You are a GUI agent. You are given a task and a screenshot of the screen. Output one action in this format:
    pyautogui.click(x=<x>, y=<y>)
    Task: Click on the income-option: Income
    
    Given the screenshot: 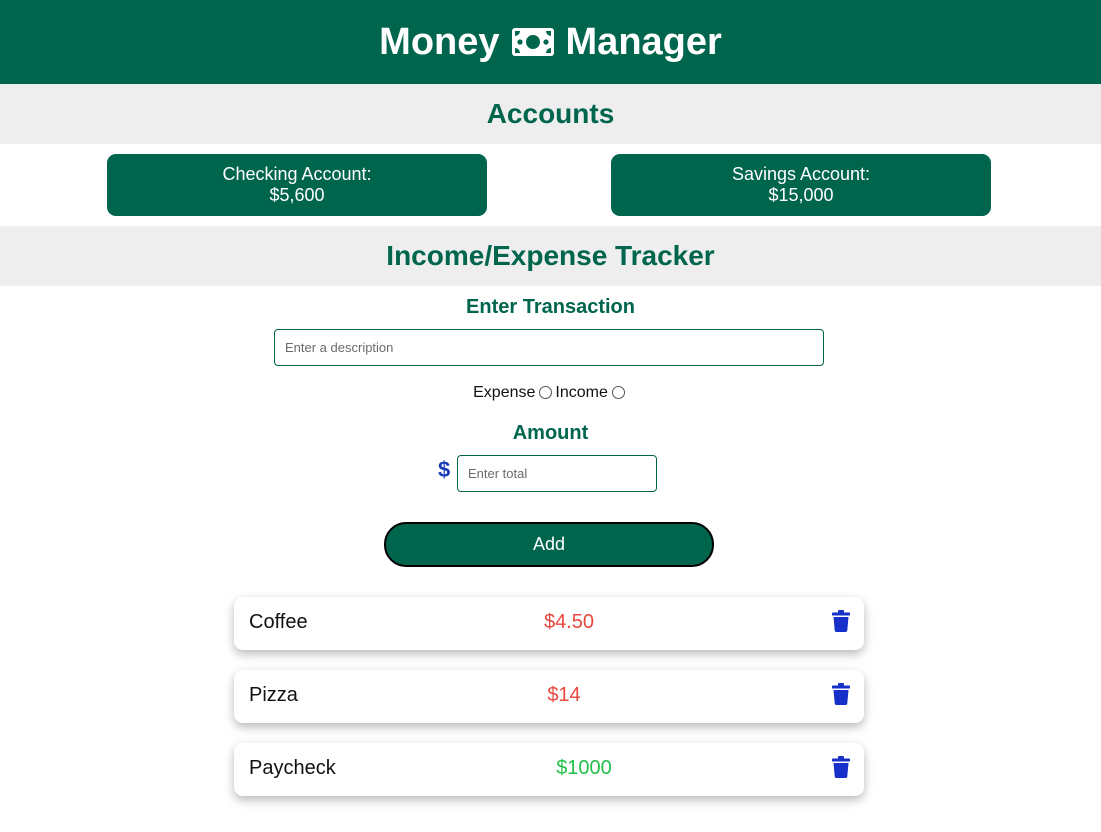 What is the action you would take?
    pyautogui.click(x=591, y=393)
    